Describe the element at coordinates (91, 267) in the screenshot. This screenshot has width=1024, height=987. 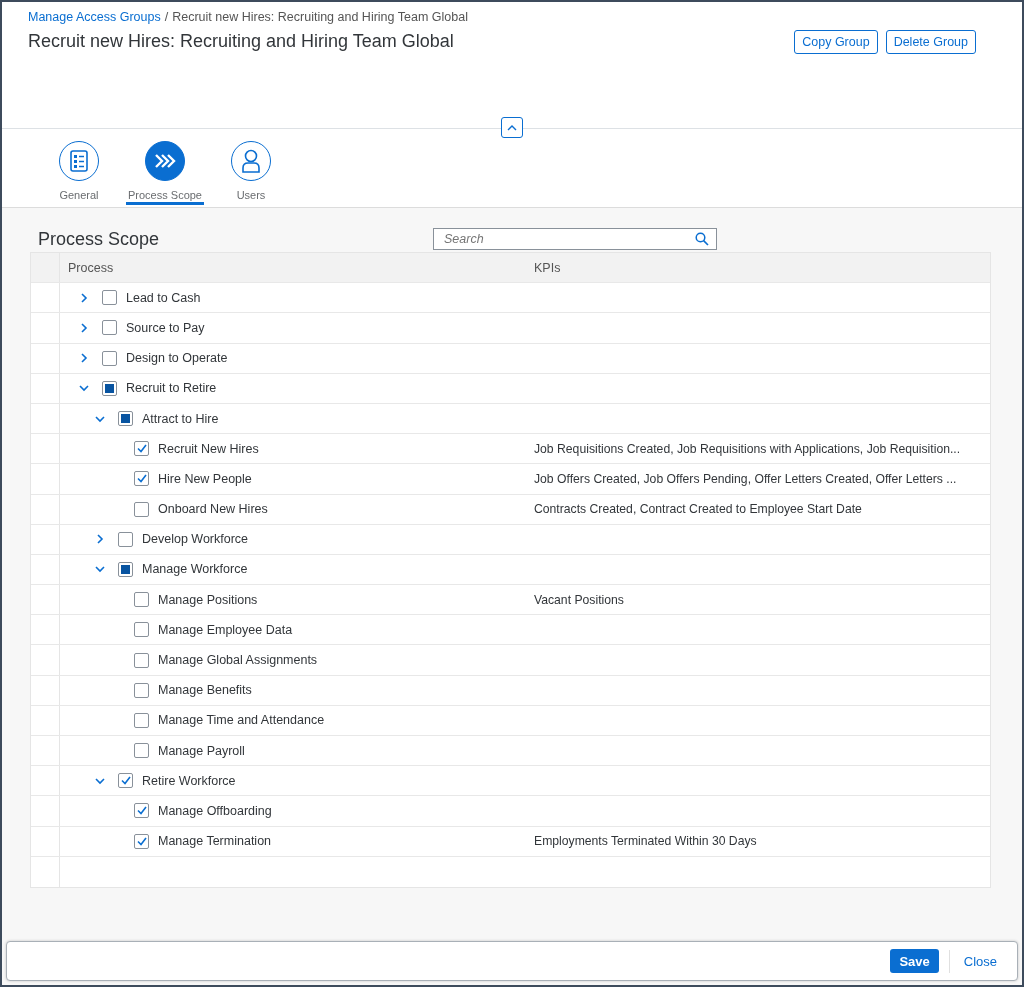
I see `column-header: Process` at that location.